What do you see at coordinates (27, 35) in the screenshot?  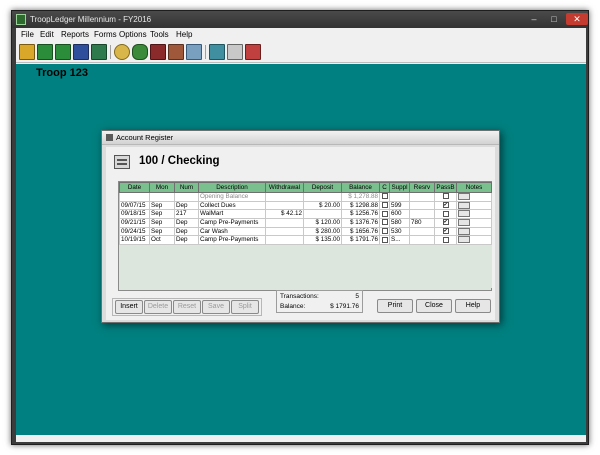 I see `menu-file: File` at bounding box center [27, 35].